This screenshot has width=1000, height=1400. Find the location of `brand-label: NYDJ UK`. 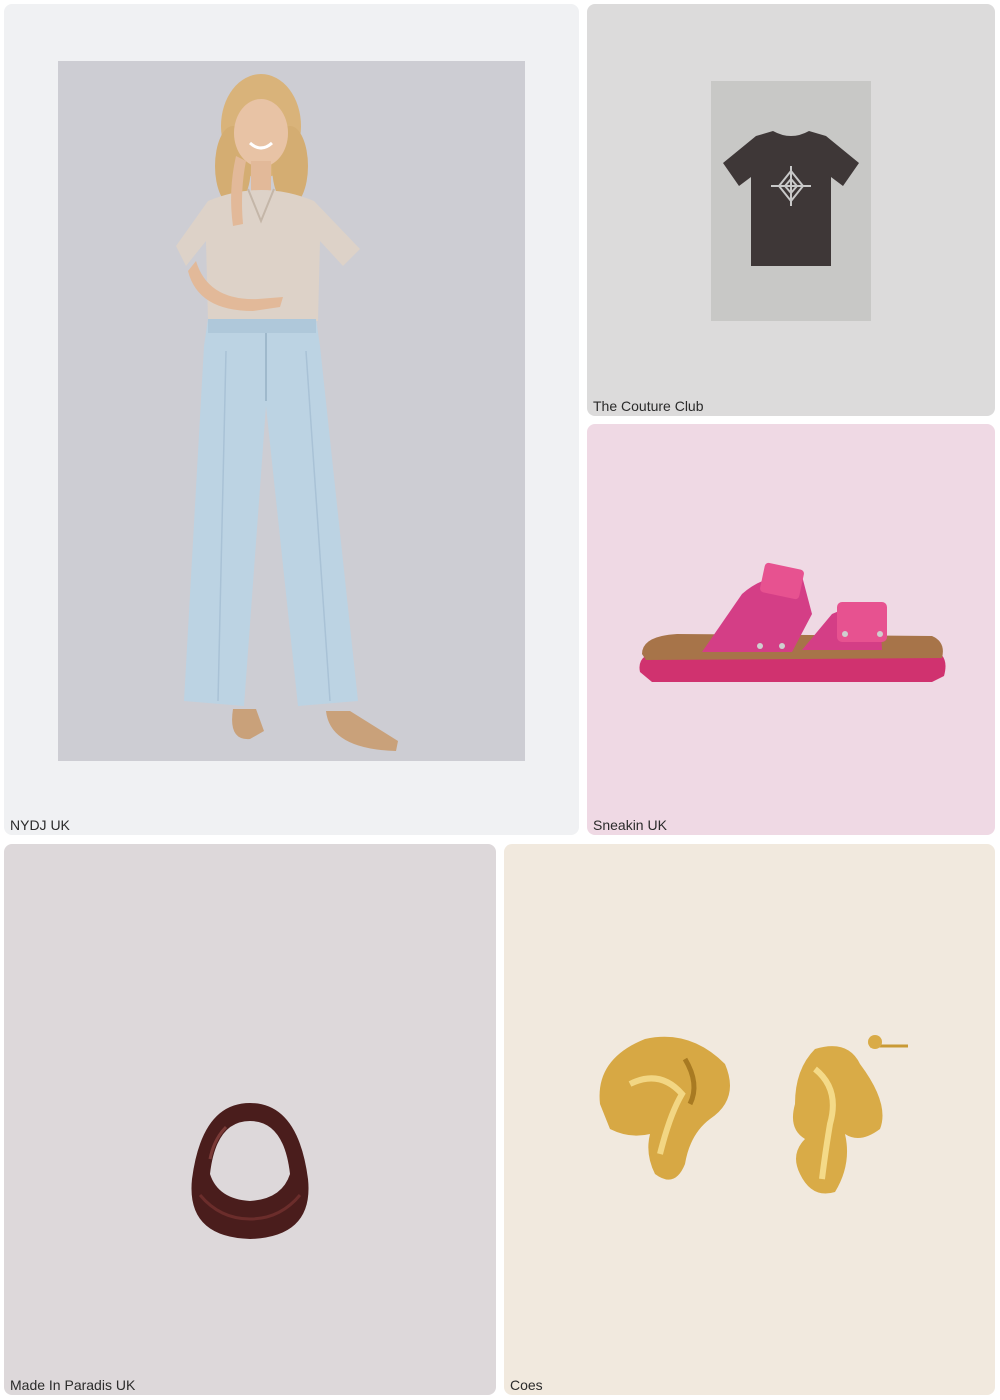

brand-label: NYDJ UK is located at coordinates (40, 825).